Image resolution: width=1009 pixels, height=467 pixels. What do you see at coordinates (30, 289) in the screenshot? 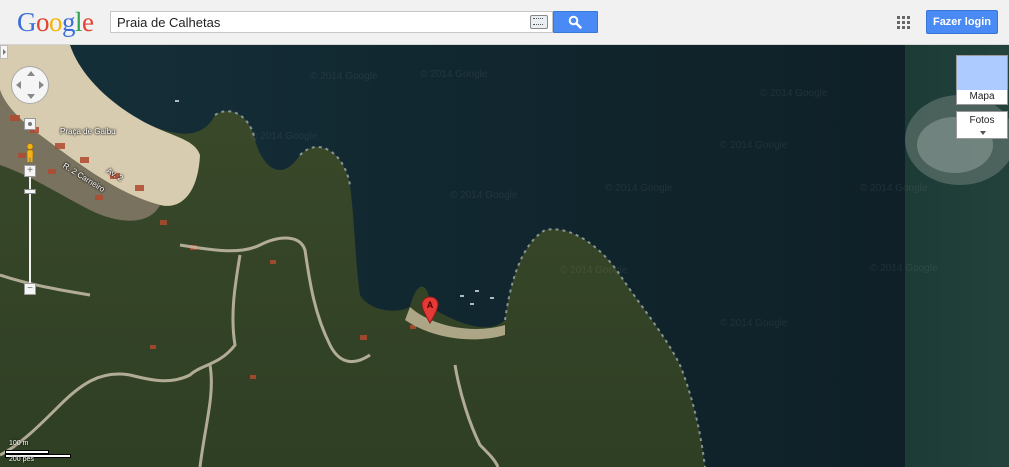
I see `zoom-out-button: −` at bounding box center [30, 289].